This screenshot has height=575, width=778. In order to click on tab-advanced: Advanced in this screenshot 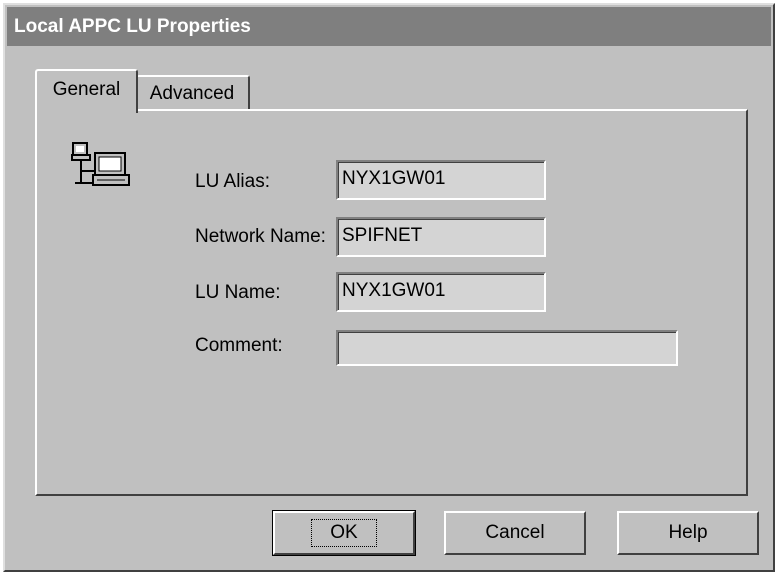, I will do `click(193, 93)`.